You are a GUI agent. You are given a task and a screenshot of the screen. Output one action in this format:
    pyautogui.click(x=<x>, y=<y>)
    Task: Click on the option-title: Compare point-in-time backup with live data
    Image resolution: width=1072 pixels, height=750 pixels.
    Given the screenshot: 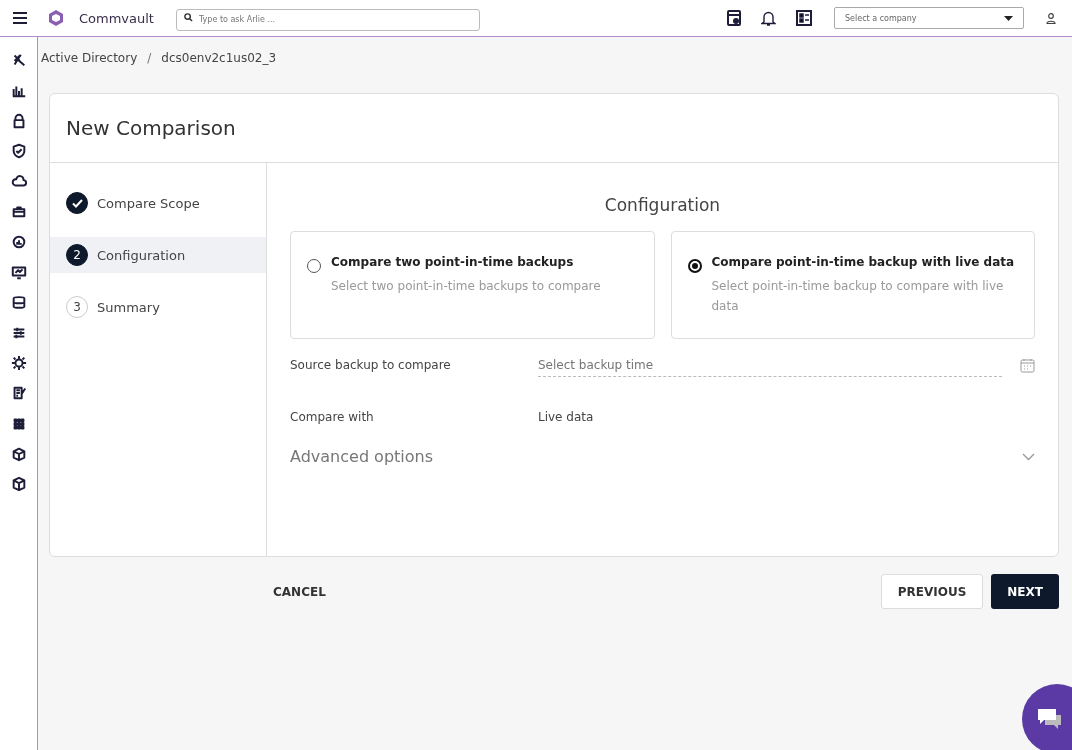 What is the action you would take?
    pyautogui.click(x=863, y=262)
    